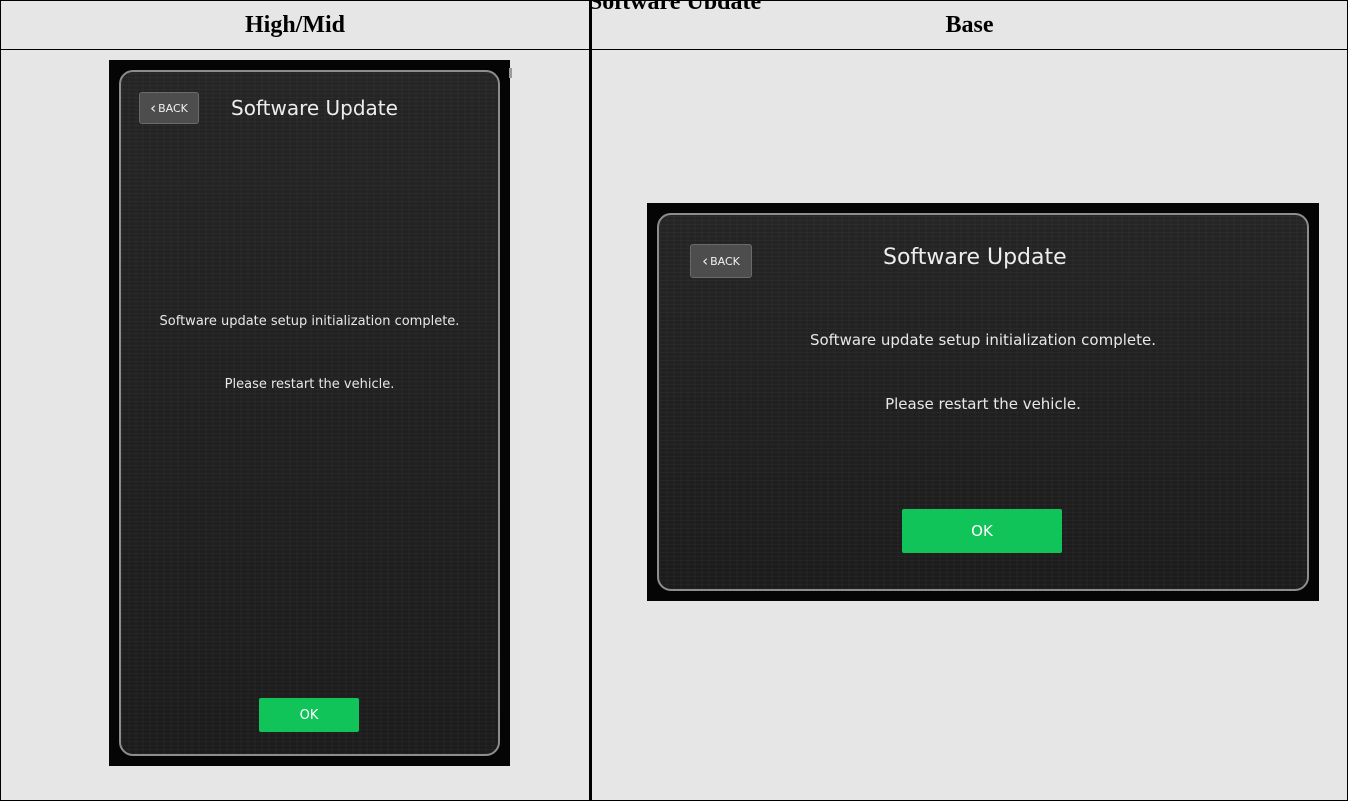 The width and height of the screenshot is (1348, 801). What do you see at coordinates (510, 73) in the screenshot?
I see `bezel-notch` at bounding box center [510, 73].